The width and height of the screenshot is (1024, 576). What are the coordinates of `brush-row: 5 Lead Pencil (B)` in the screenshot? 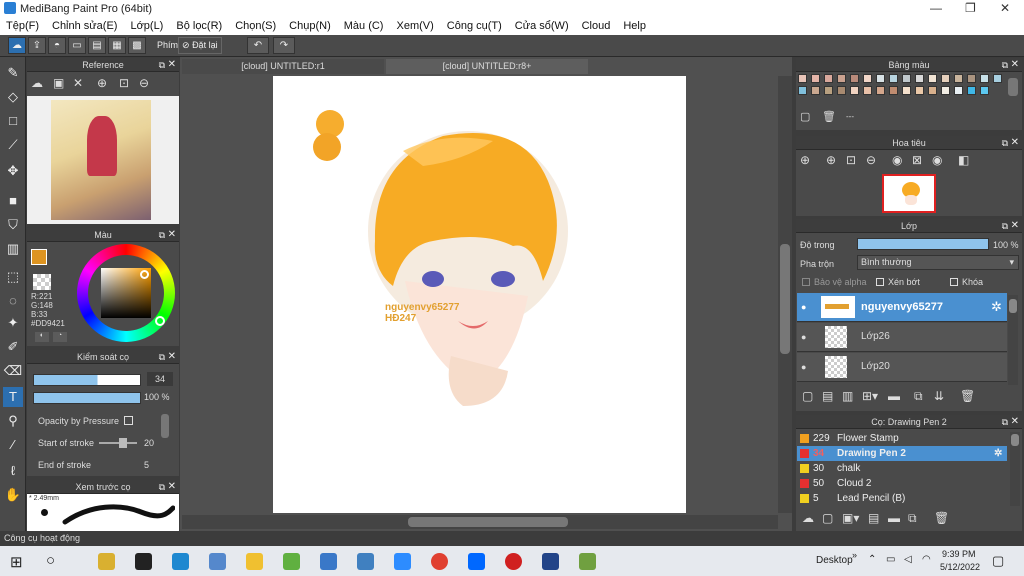 It's located at (902, 498).